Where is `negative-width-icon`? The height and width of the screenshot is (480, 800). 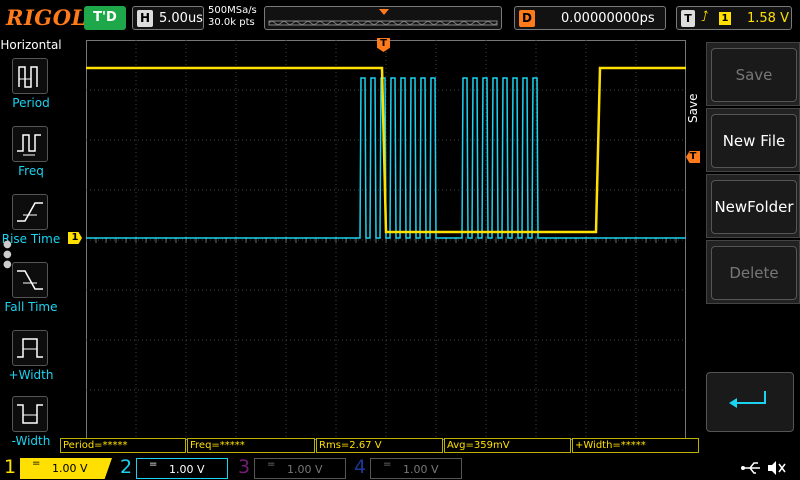
negative-width-icon is located at coordinates (30, 414).